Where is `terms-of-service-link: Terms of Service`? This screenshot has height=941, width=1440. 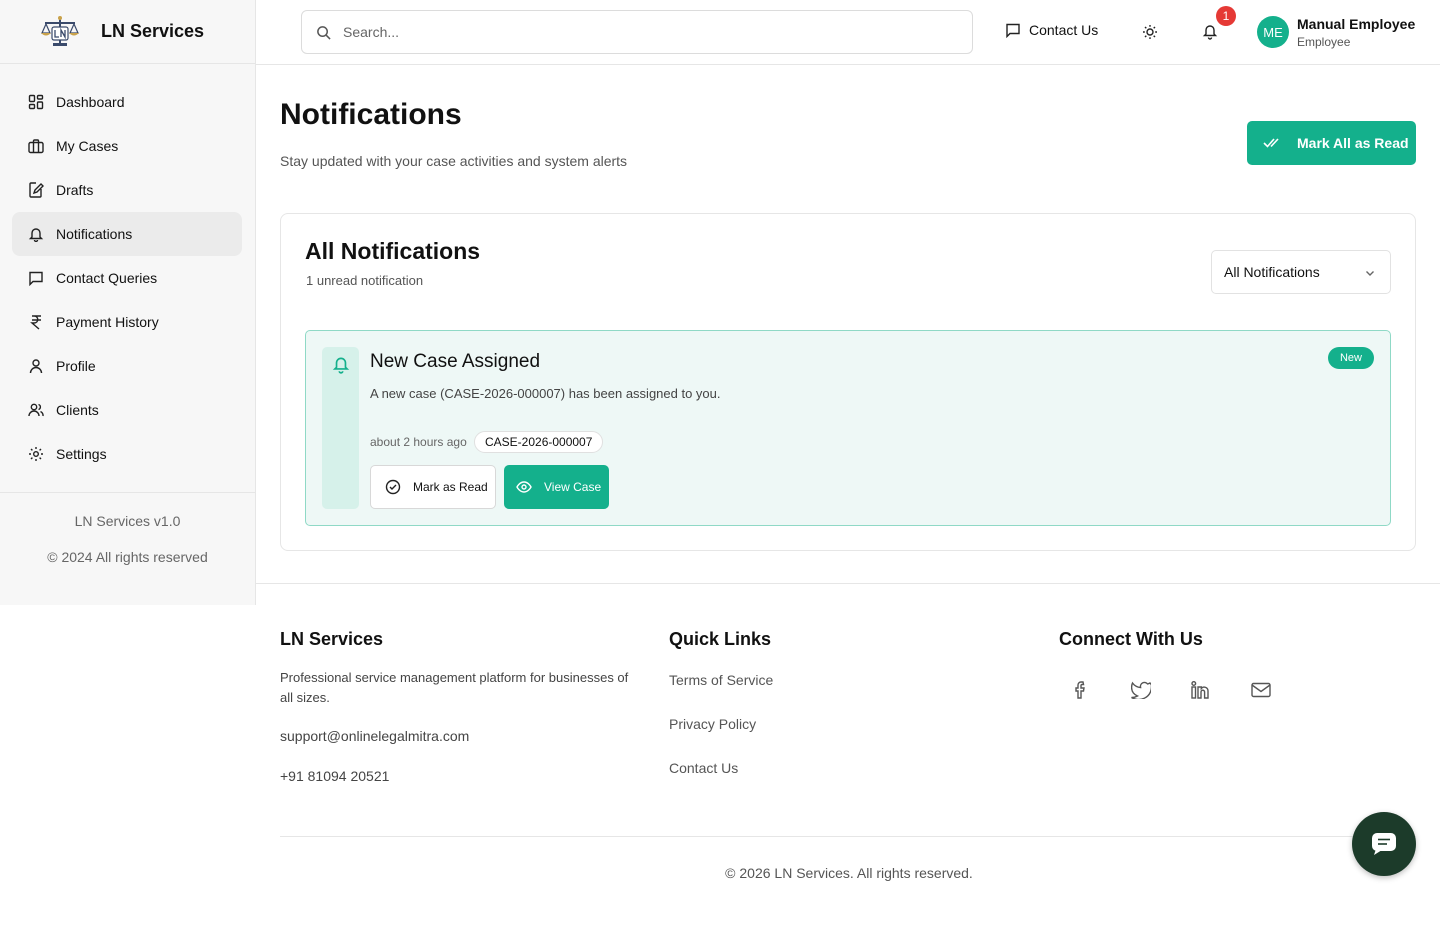 terms-of-service-link: Terms of Service is located at coordinates (721, 680).